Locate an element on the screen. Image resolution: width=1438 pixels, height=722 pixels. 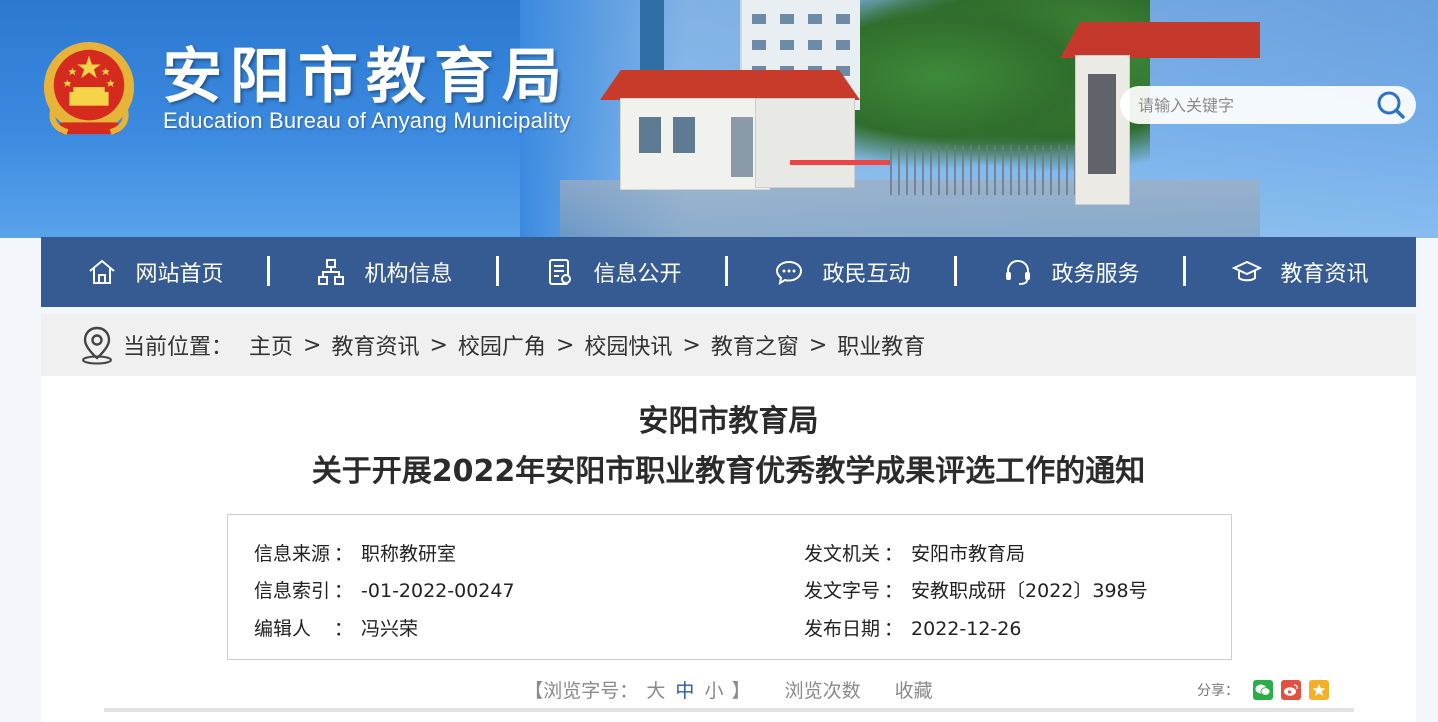
nav-item-education-news: 教育资讯 is located at coordinates (1300, 272).